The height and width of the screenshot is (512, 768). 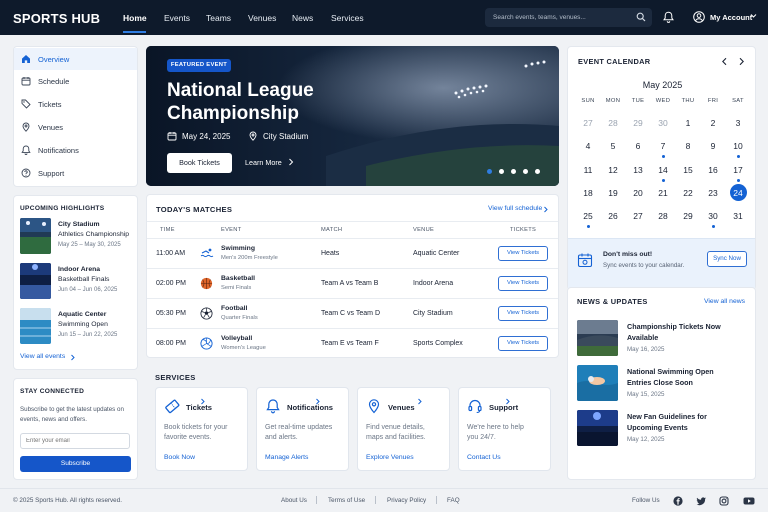 What do you see at coordinates (218, 18) in the screenshot?
I see `nav-link-teams: Teams` at bounding box center [218, 18].